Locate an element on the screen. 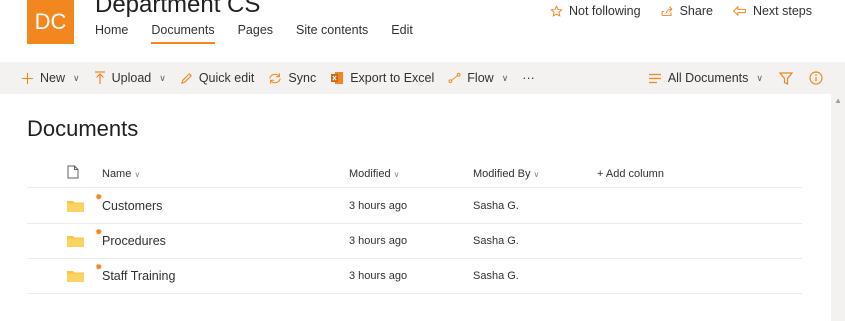  scroll-up-arrow-icon: ▲ is located at coordinates (838, 100).